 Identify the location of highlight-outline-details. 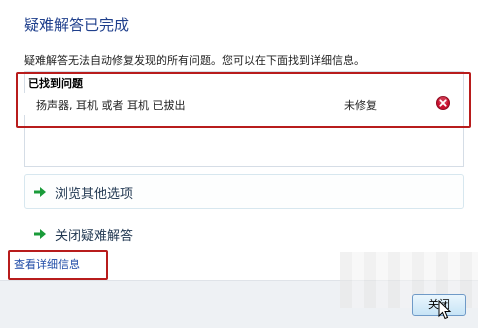
(58, 265).